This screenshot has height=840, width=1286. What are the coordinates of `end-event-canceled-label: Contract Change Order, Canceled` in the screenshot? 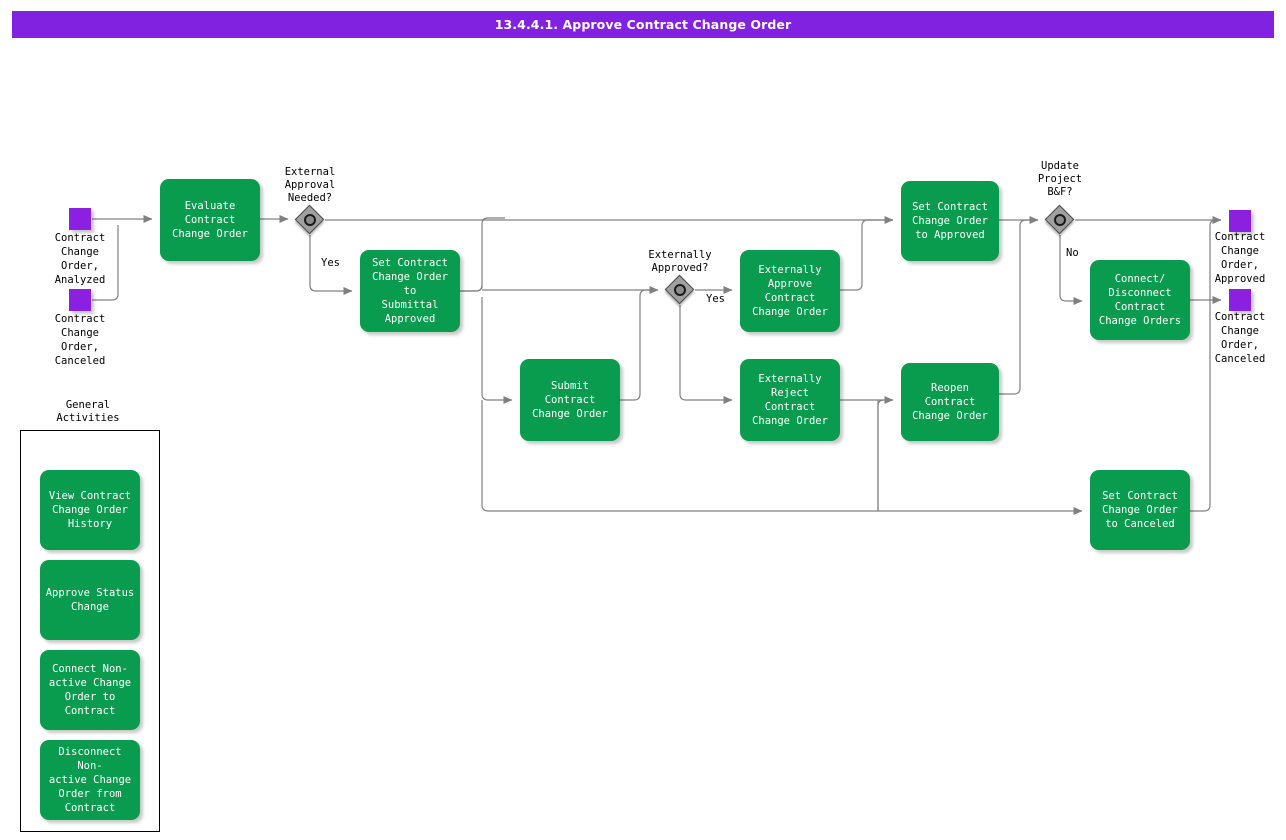 It's located at (1240, 338).